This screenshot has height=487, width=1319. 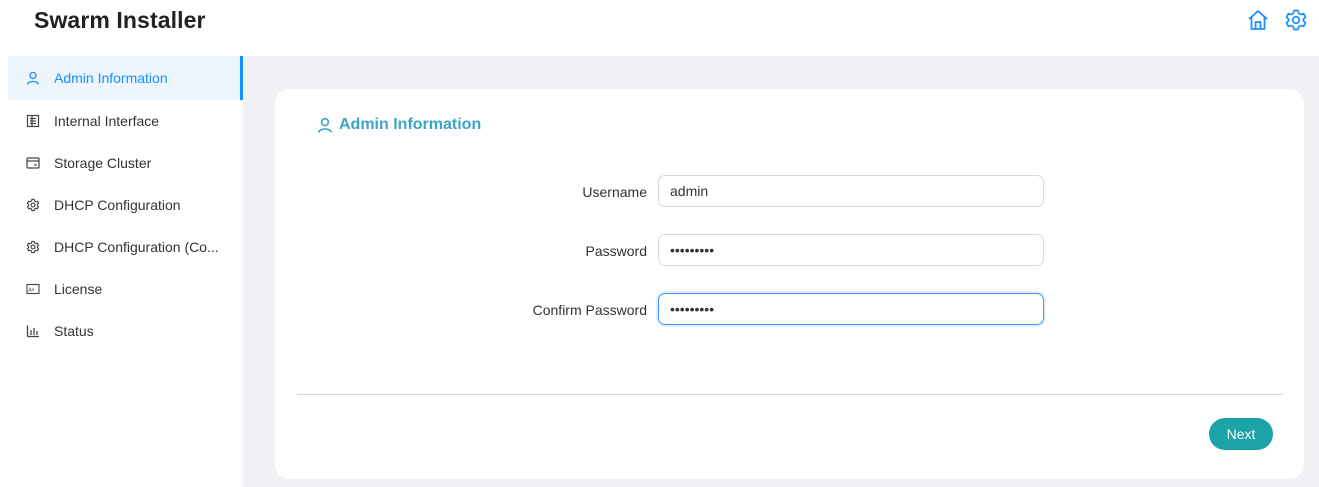 I want to click on license-icon: A≡, so click(x=33, y=289).